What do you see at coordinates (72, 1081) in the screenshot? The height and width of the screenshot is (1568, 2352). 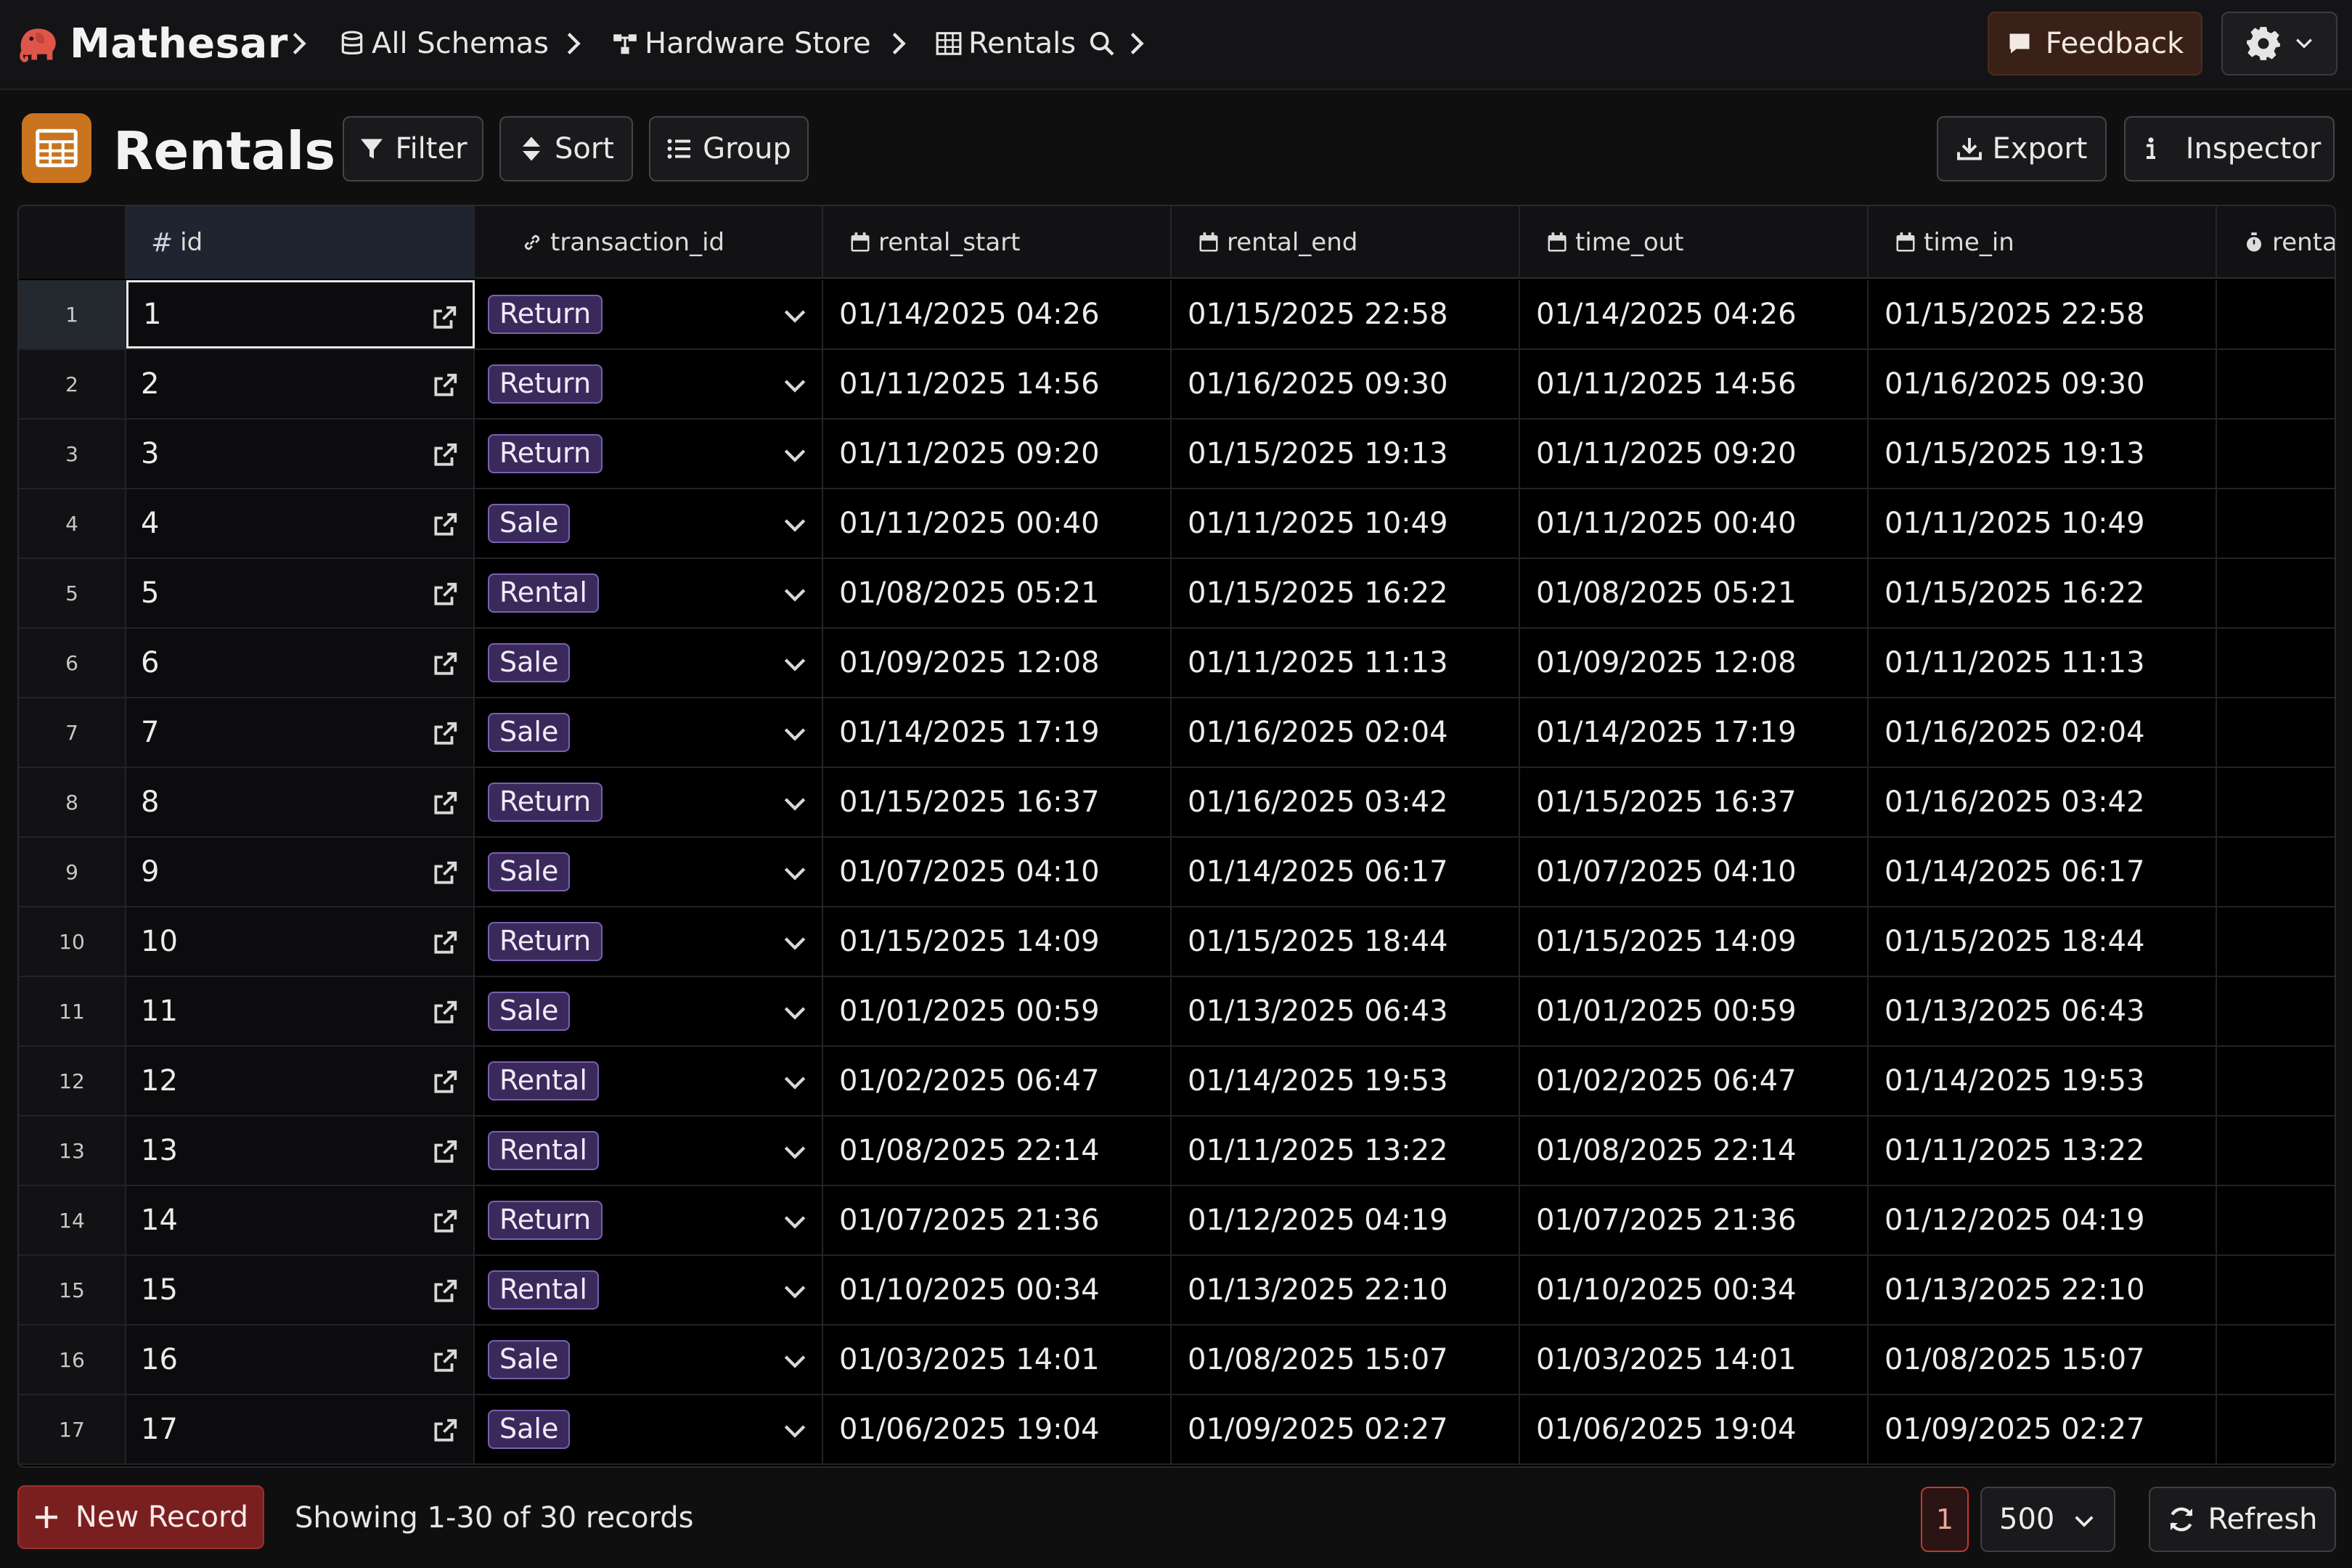 I see `row-number: 12` at bounding box center [72, 1081].